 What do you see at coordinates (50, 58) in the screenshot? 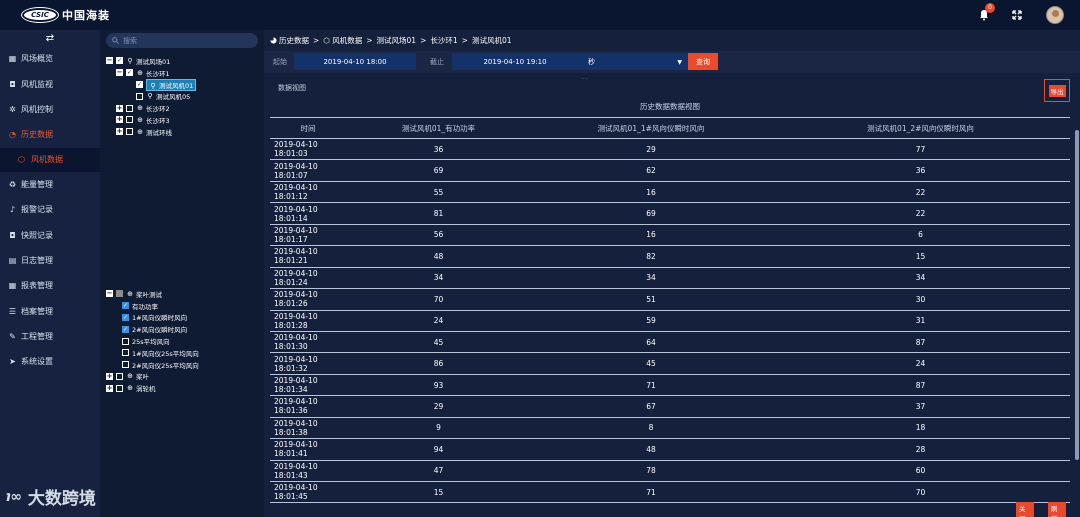
I see `sidebar-item-overview: ▦ 风场概览` at bounding box center [50, 58].